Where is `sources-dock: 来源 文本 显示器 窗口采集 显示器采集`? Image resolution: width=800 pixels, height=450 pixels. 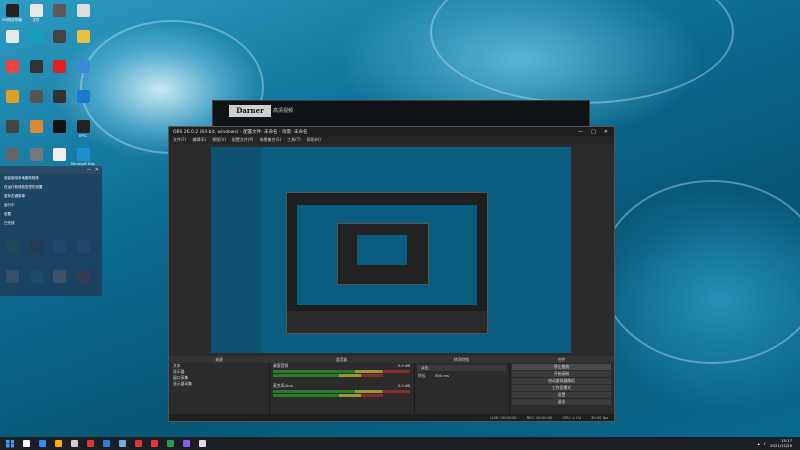 sources-dock: 来源 文本 显示器 窗口采集 显示器采集 is located at coordinates (219, 388).